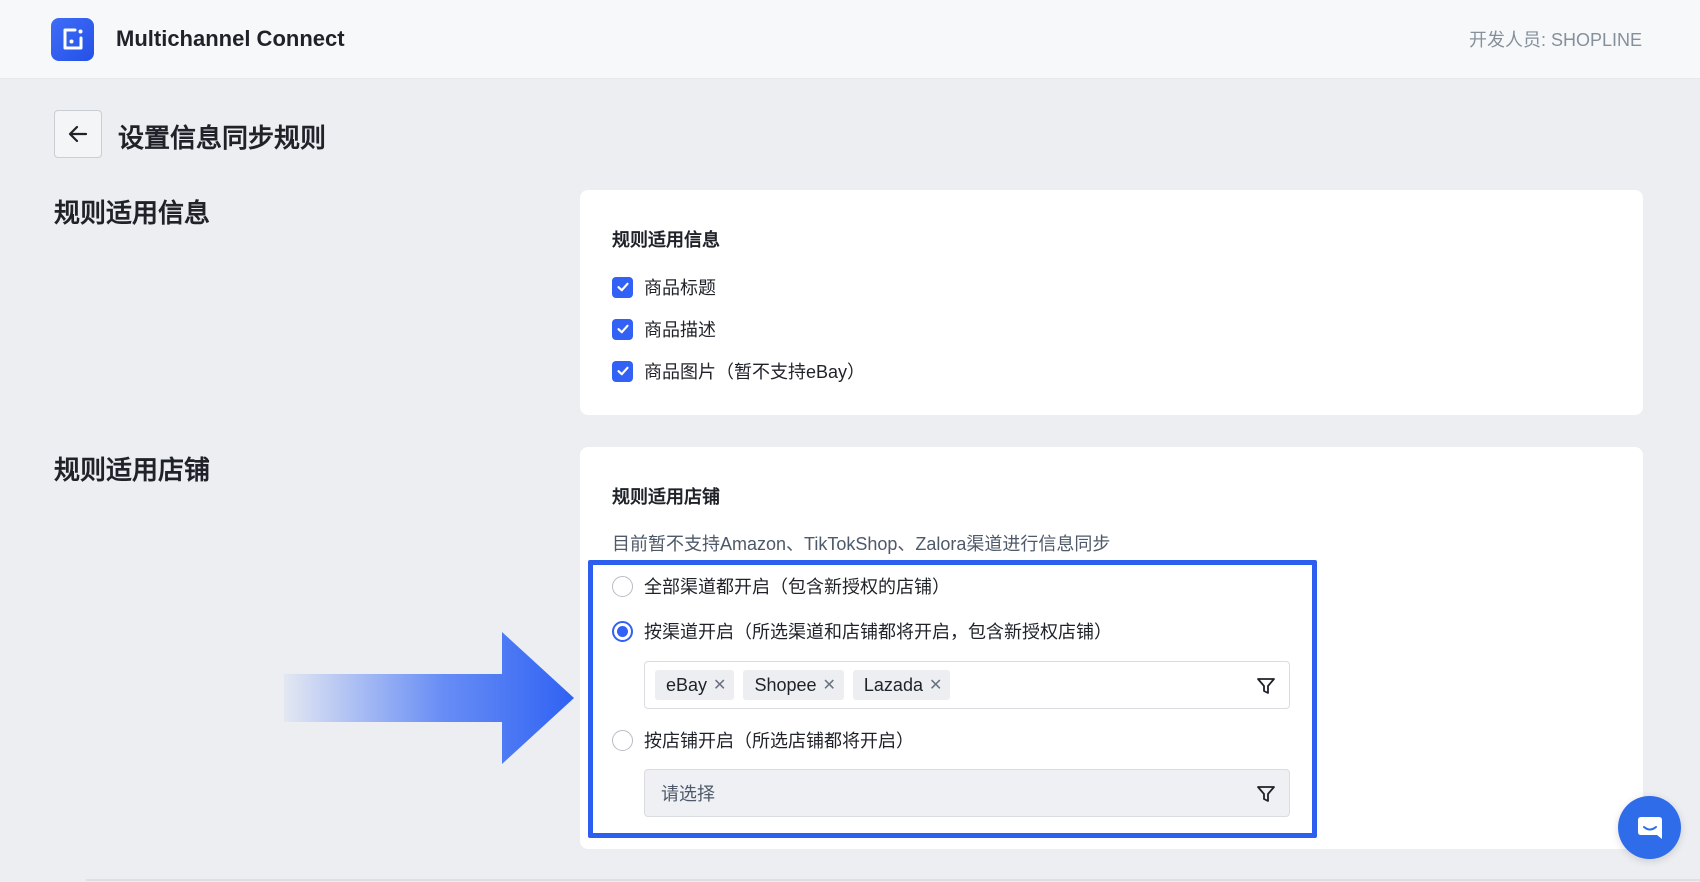 The image size is (1700, 882). I want to click on back-button, so click(78, 134).